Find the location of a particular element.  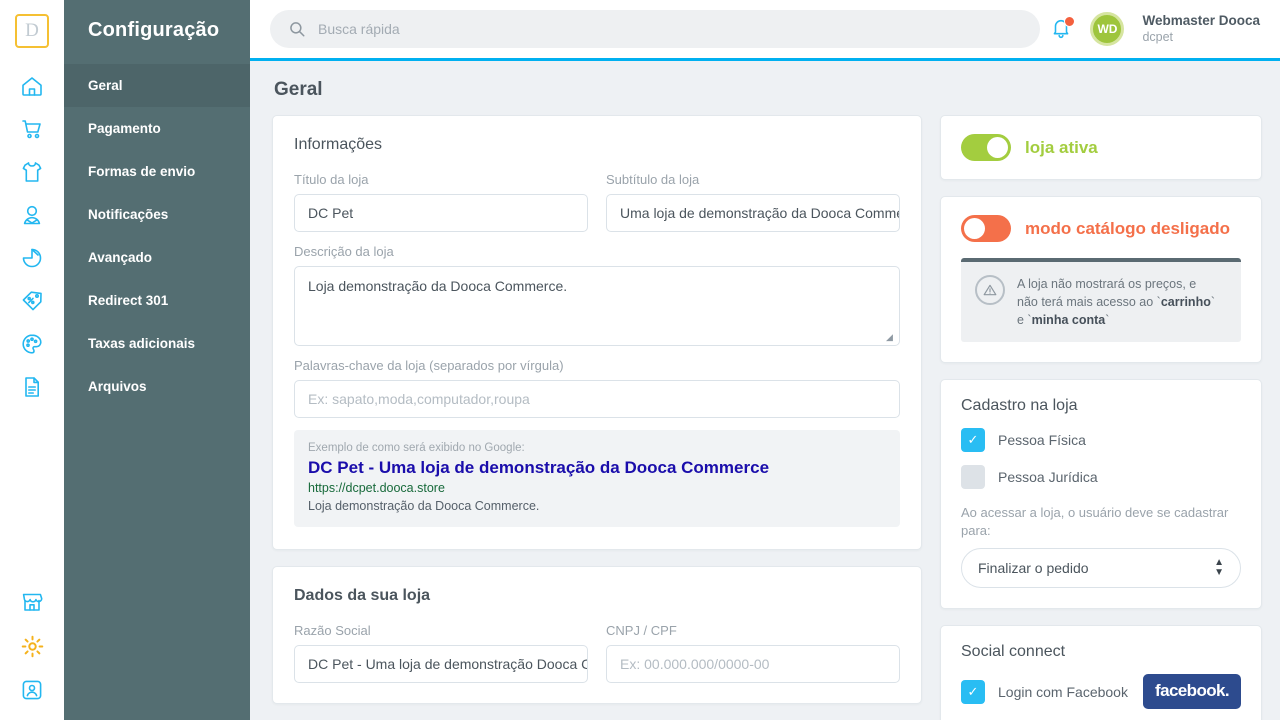

google-preview-note: Exemplo de como será exibido no Google: is located at coordinates (416, 448).